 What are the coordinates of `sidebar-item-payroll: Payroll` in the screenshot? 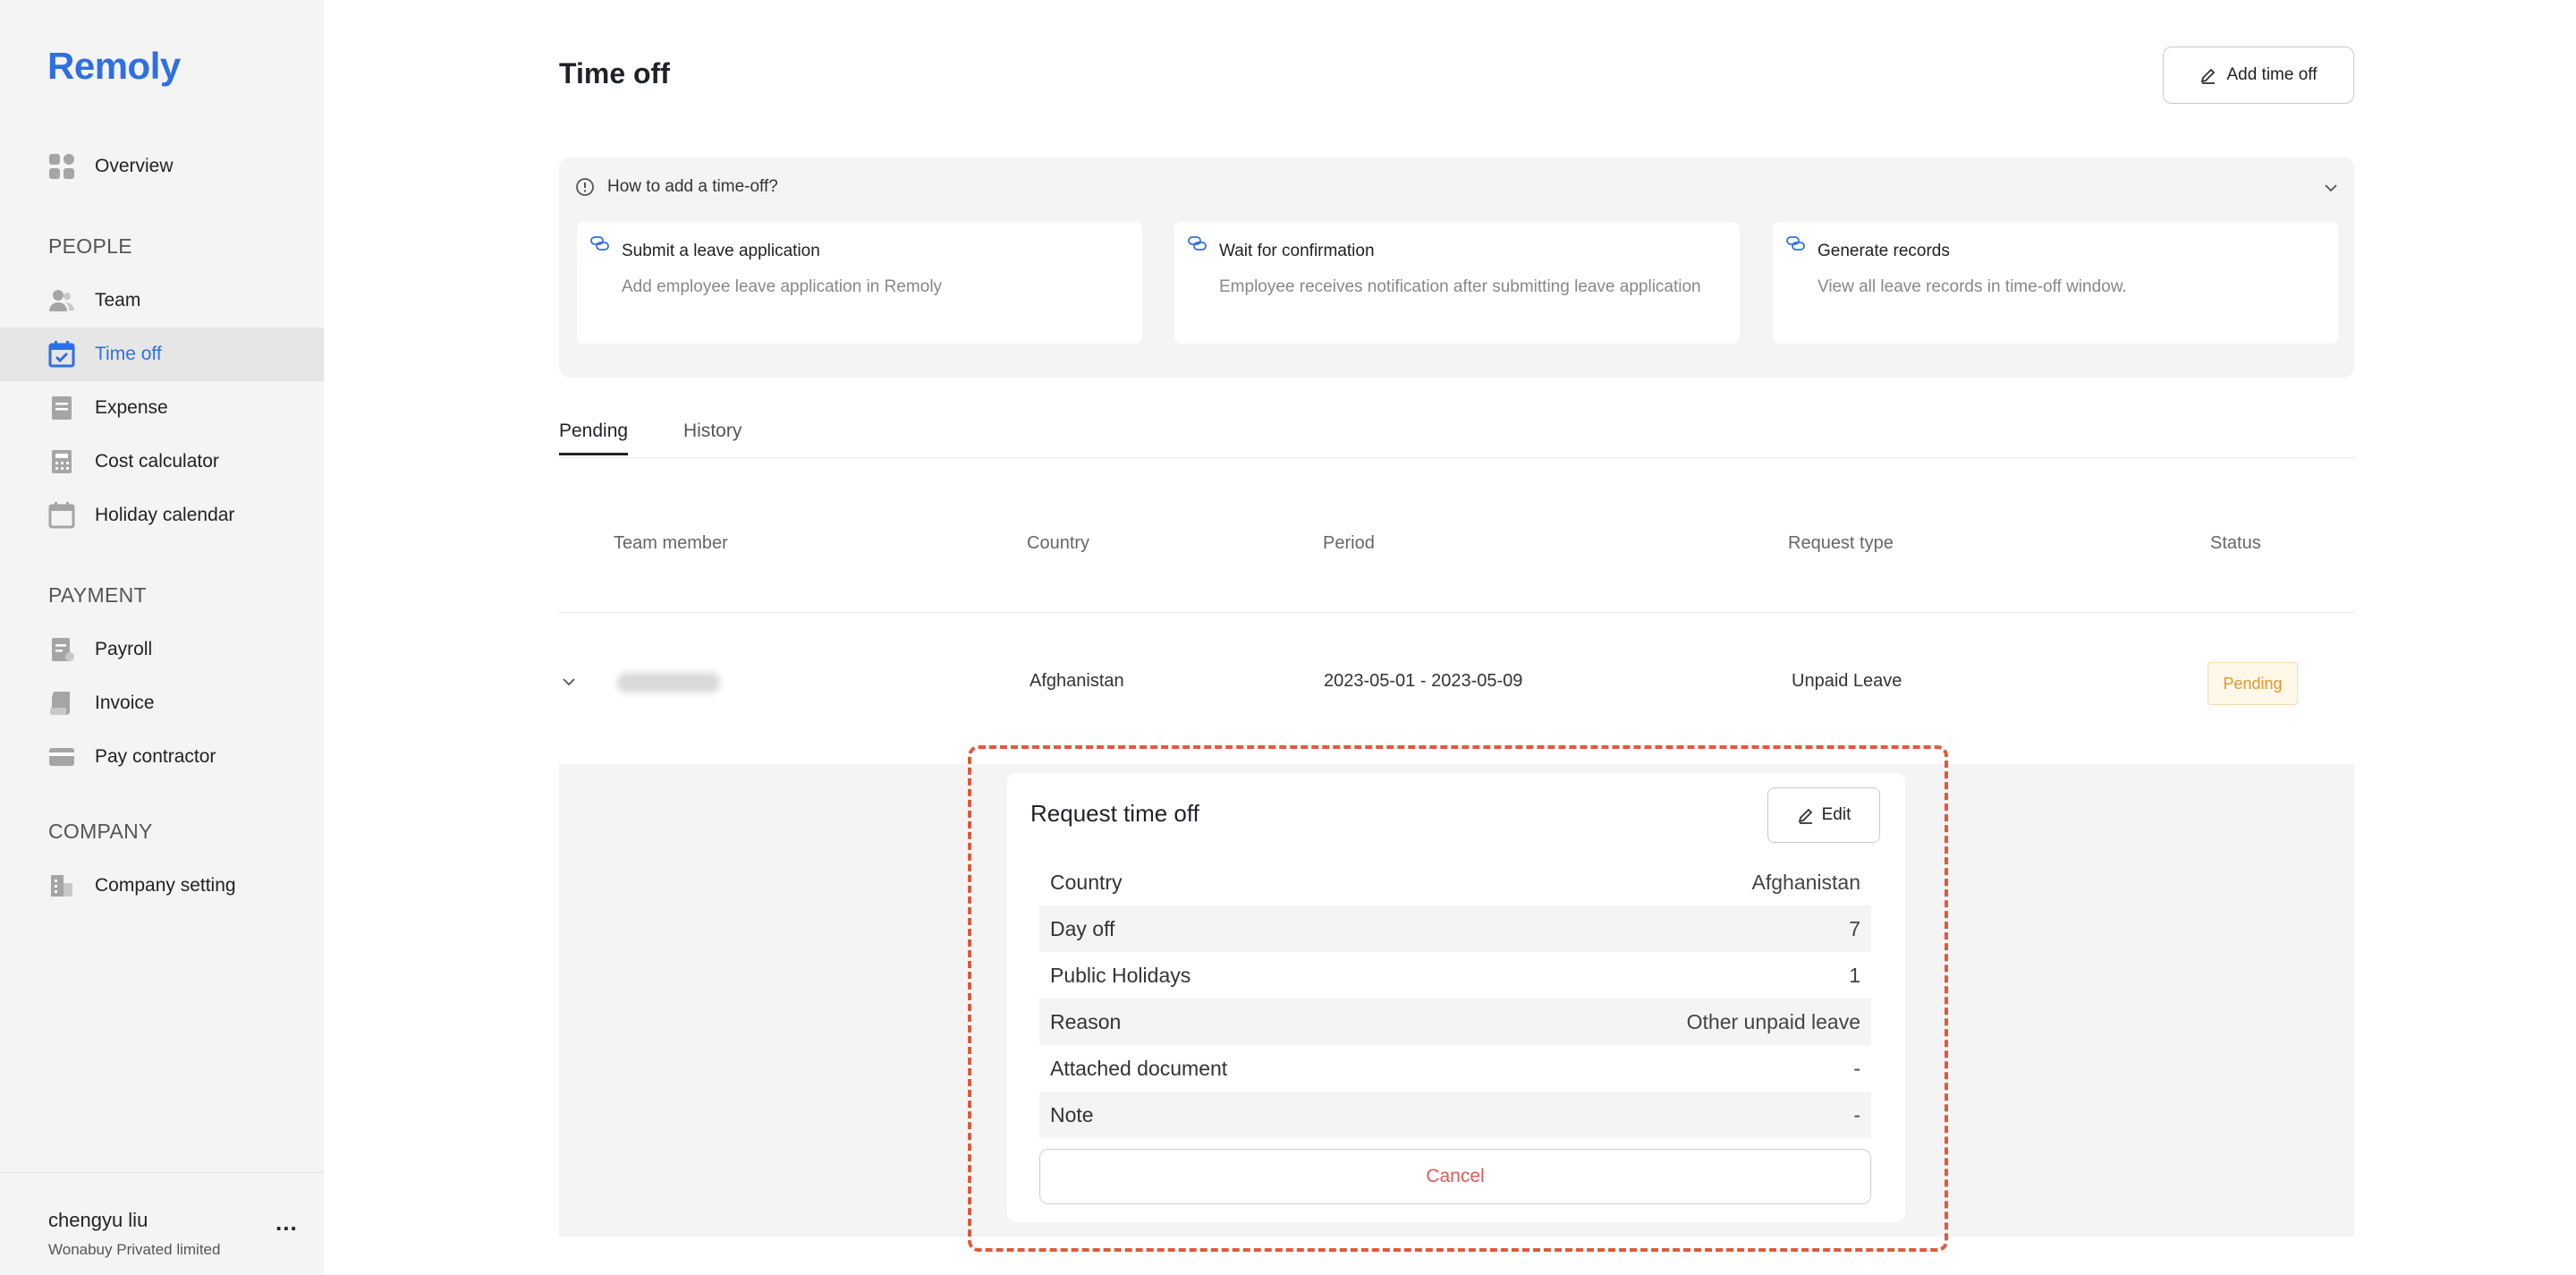 It's located at (162, 649).